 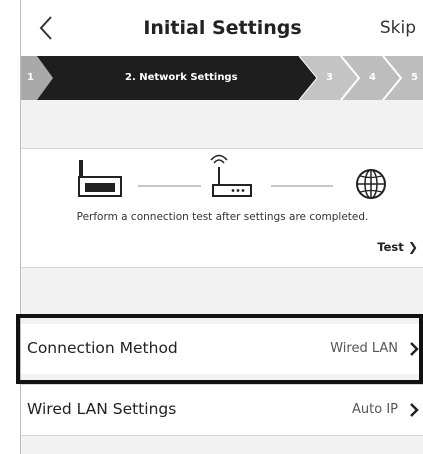 I want to click on step-1-label: 1, so click(x=30, y=77).